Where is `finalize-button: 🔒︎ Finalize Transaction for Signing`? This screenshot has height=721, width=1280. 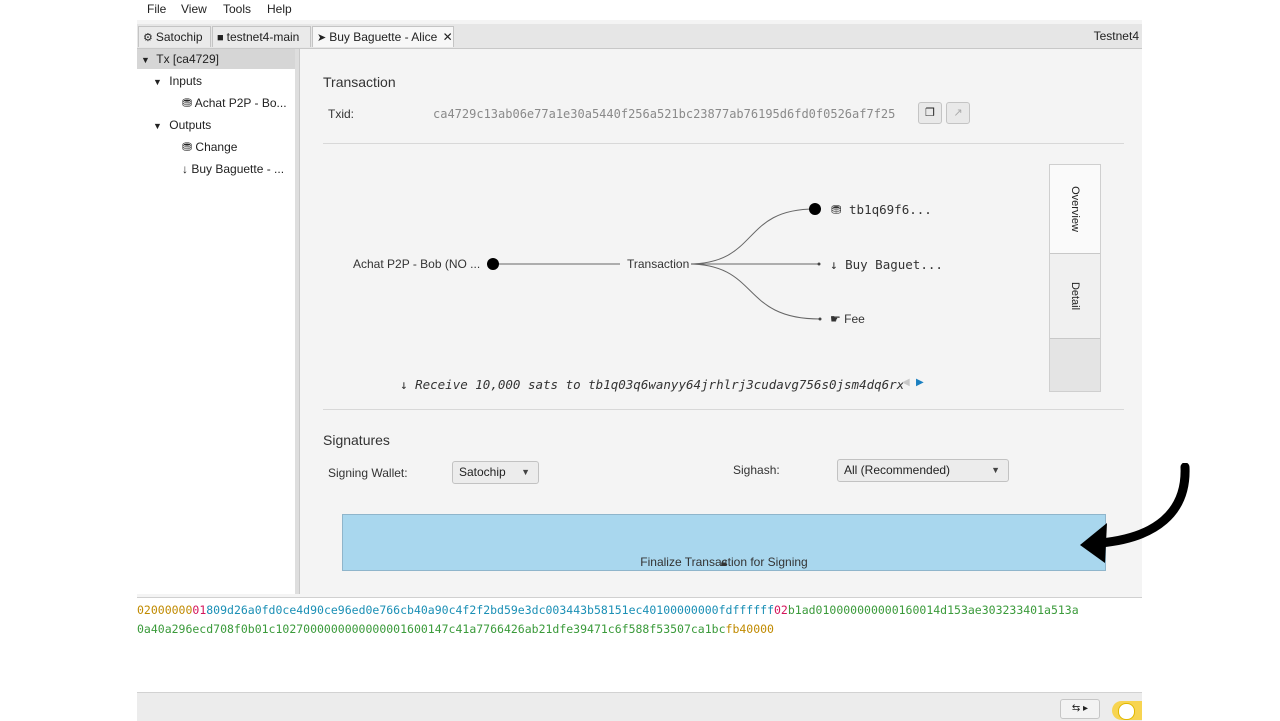
finalize-button: 🔒︎ Finalize Transaction for Signing is located at coordinates (724, 542).